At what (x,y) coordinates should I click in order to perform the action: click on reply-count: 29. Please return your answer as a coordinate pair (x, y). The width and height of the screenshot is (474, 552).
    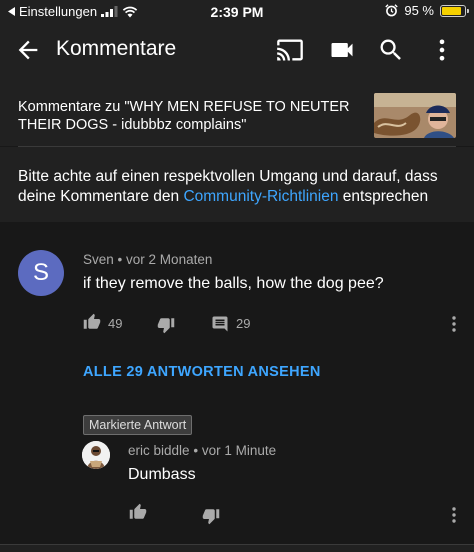
    Looking at the image, I should click on (243, 323).